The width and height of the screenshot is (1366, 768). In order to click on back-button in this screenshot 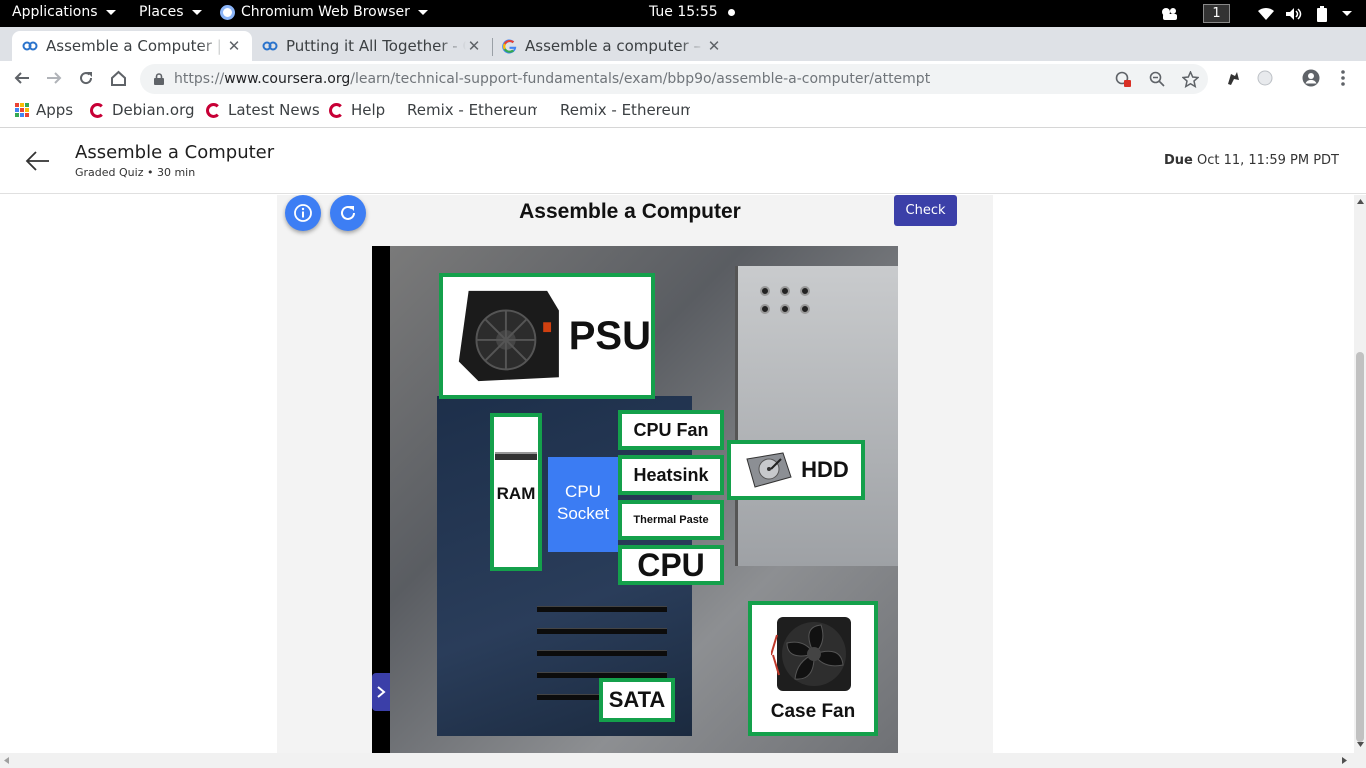, I will do `click(22, 78)`.